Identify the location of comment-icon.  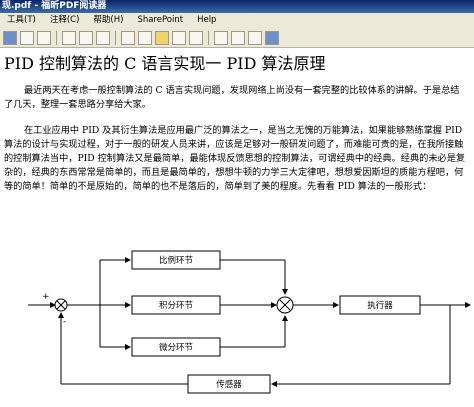
(162, 37).